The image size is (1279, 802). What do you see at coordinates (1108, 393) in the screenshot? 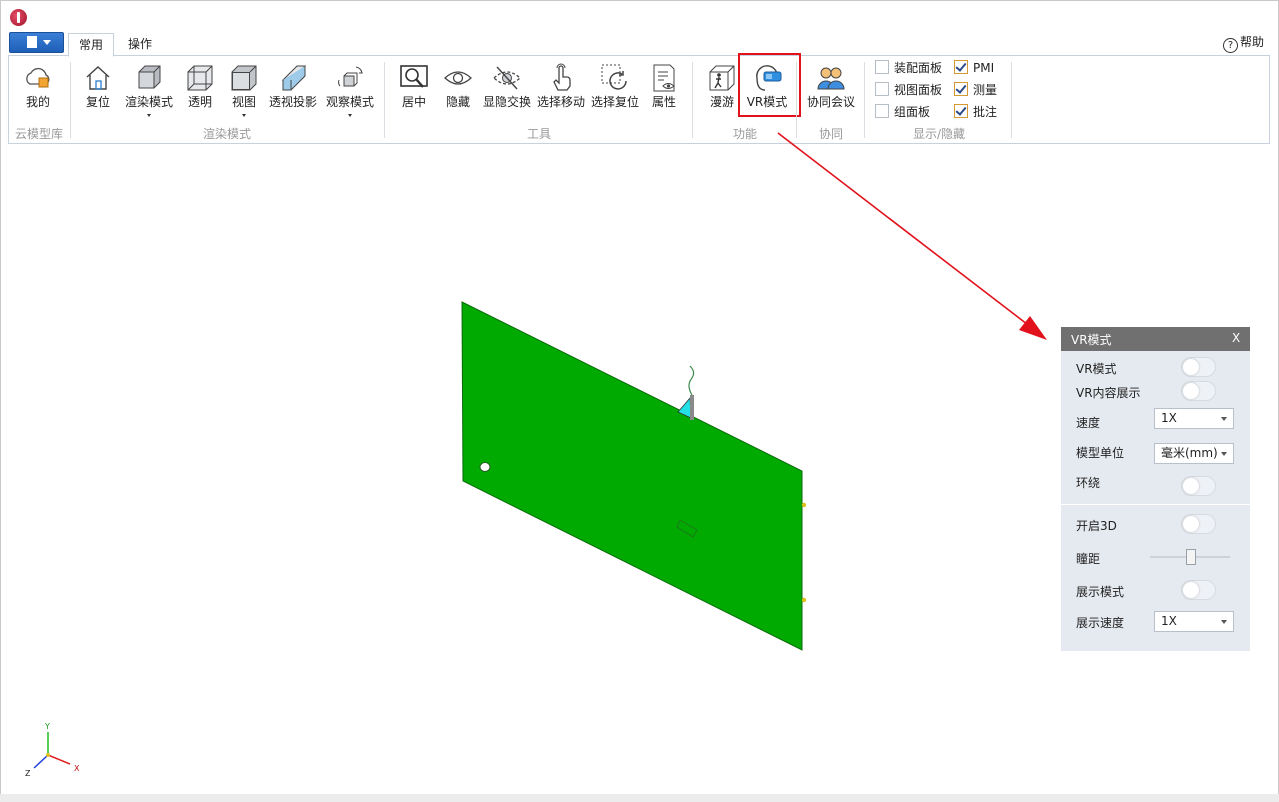
I see `vr-content-row-label: VR内容展示` at bounding box center [1108, 393].